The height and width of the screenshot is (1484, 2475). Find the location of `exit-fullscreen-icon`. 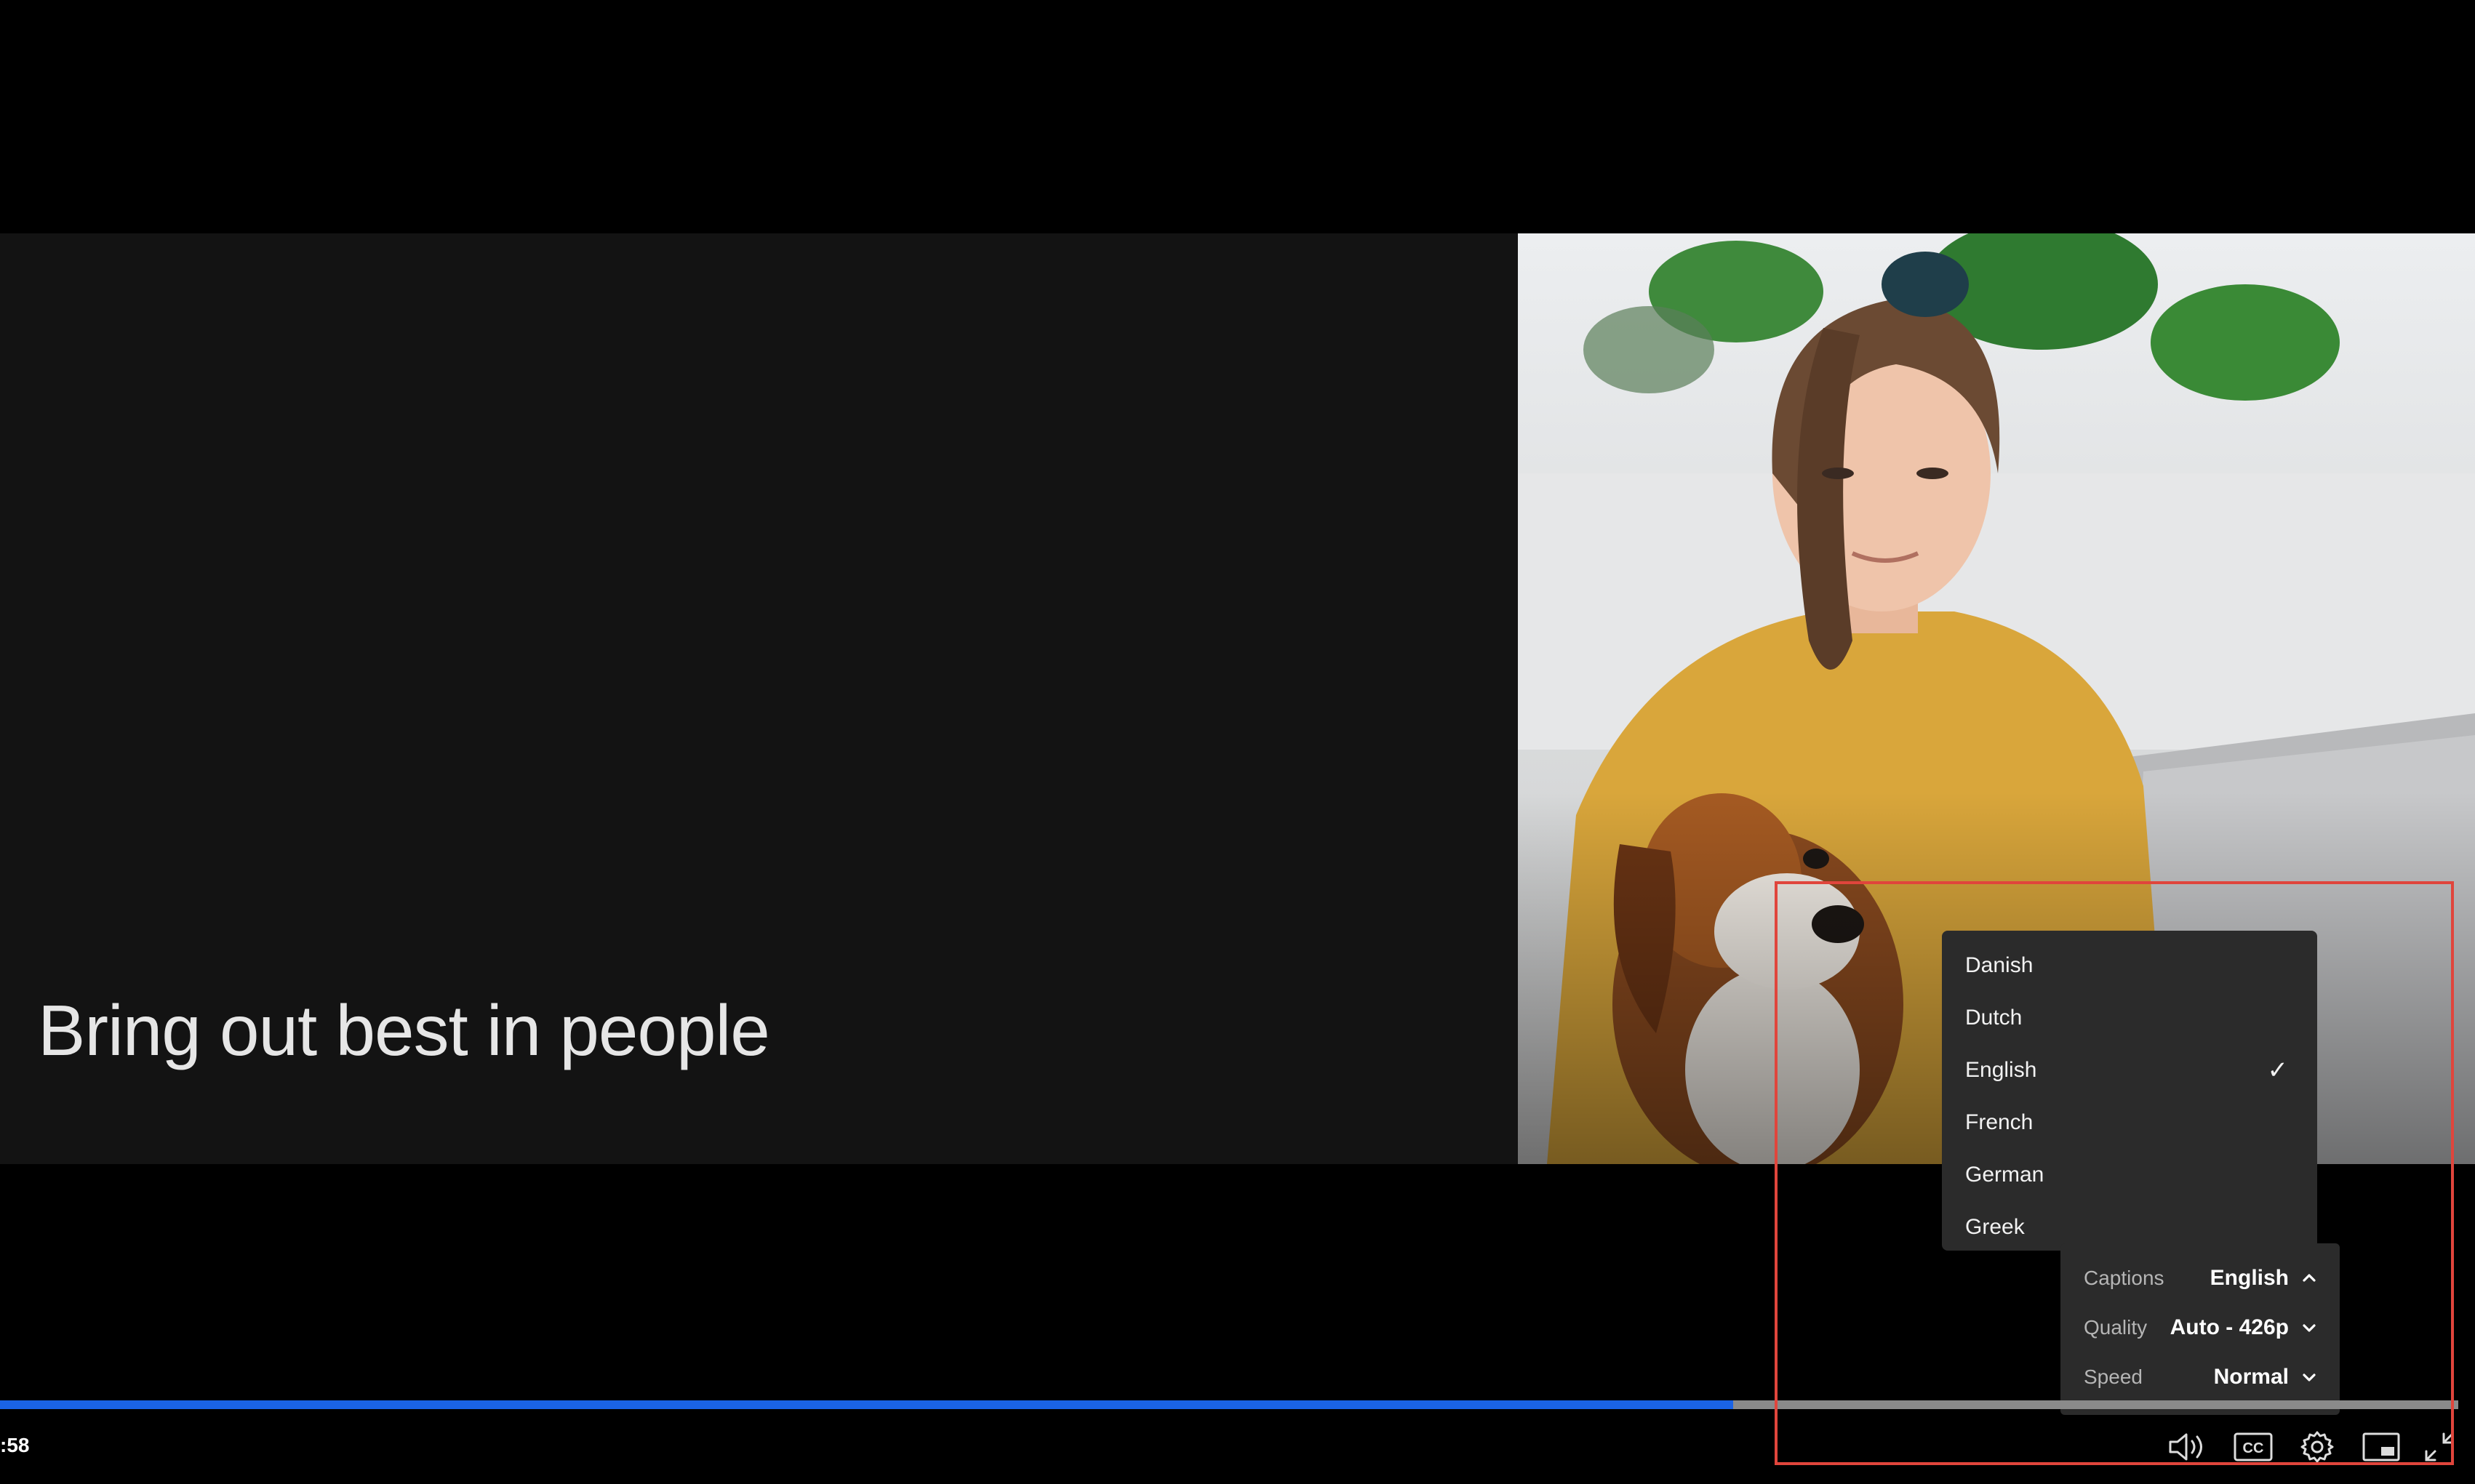

exit-fullscreen-icon is located at coordinates (2440, 1446).